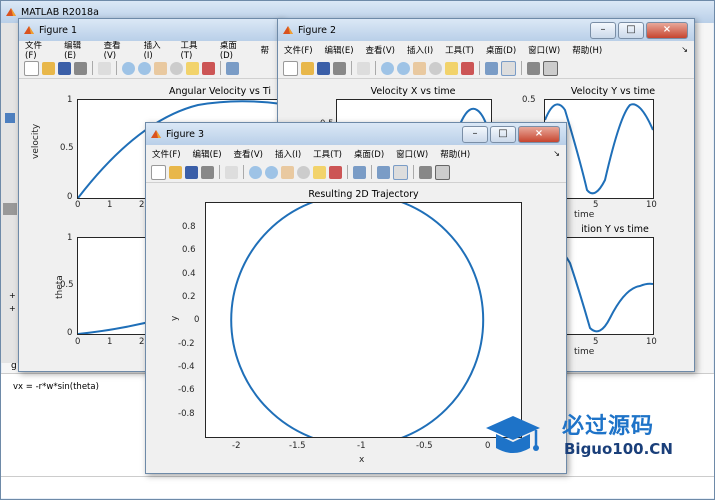 The width and height of the screenshot is (715, 500). Describe the element at coordinates (529, 100) in the screenshot. I see `ytick: 0.5` at that location.